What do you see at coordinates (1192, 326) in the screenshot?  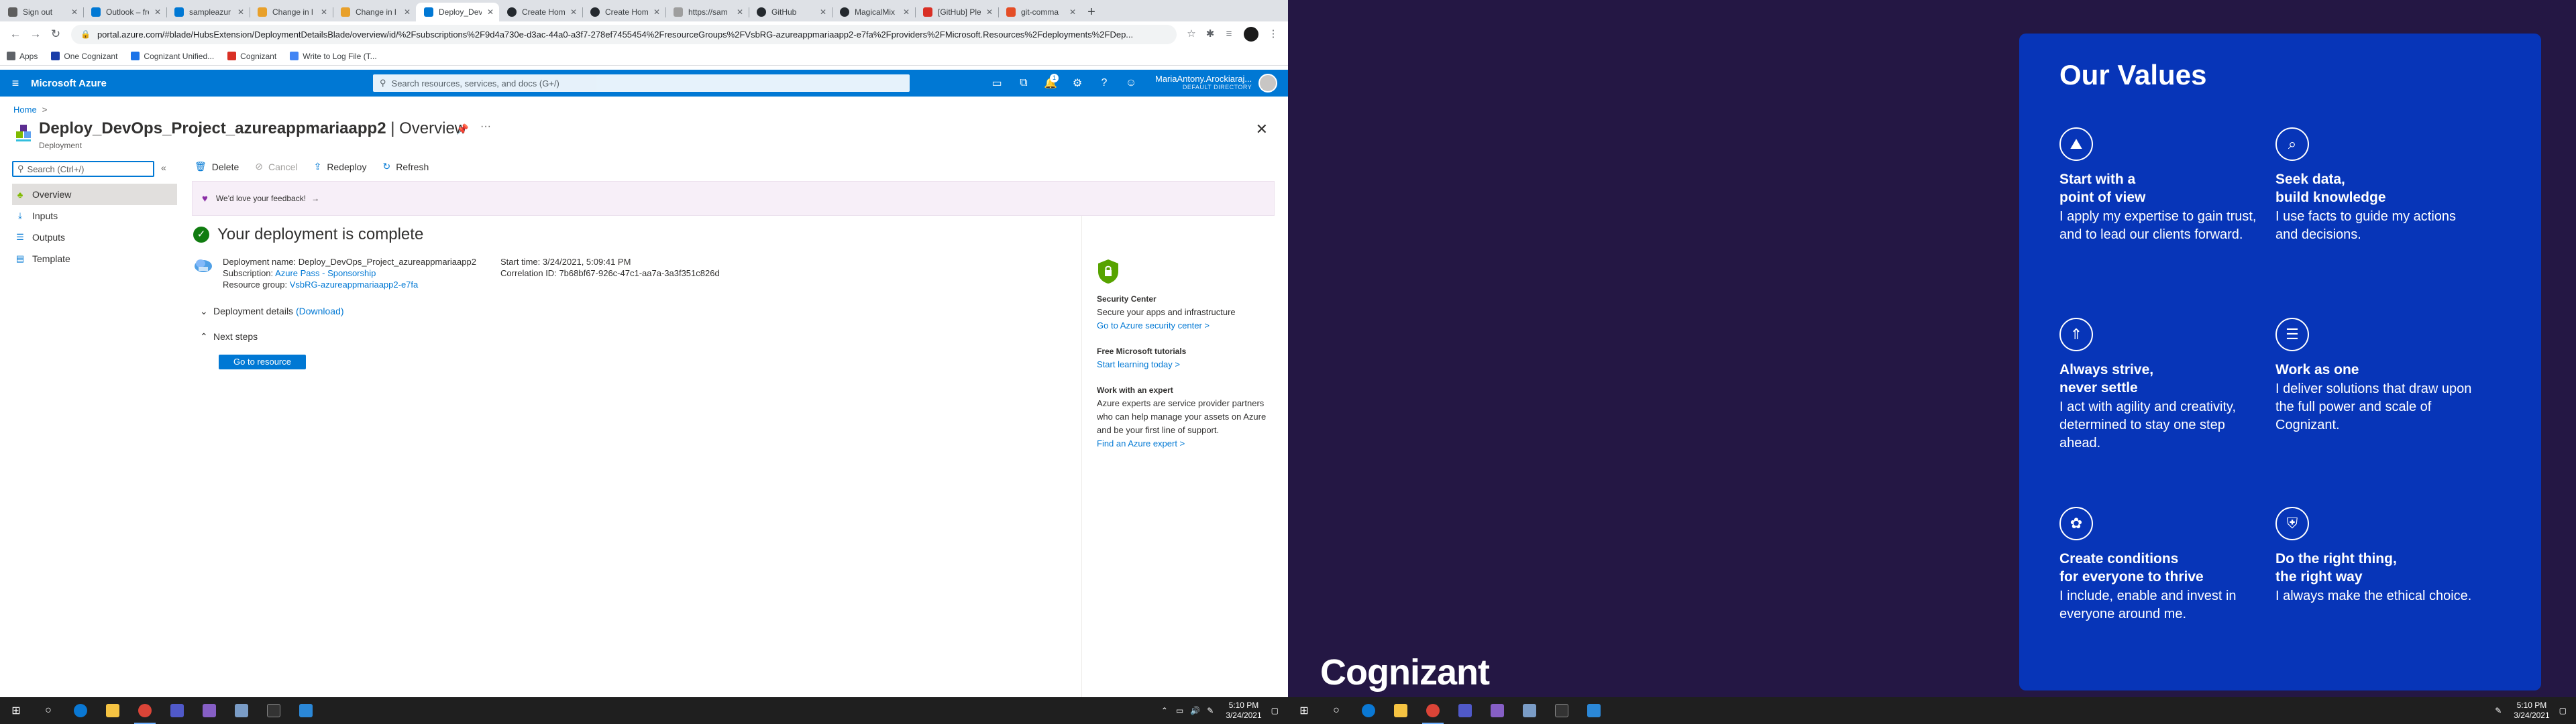 I see `security-center-link: Go to Azure security center >` at bounding box center [1192, 326].